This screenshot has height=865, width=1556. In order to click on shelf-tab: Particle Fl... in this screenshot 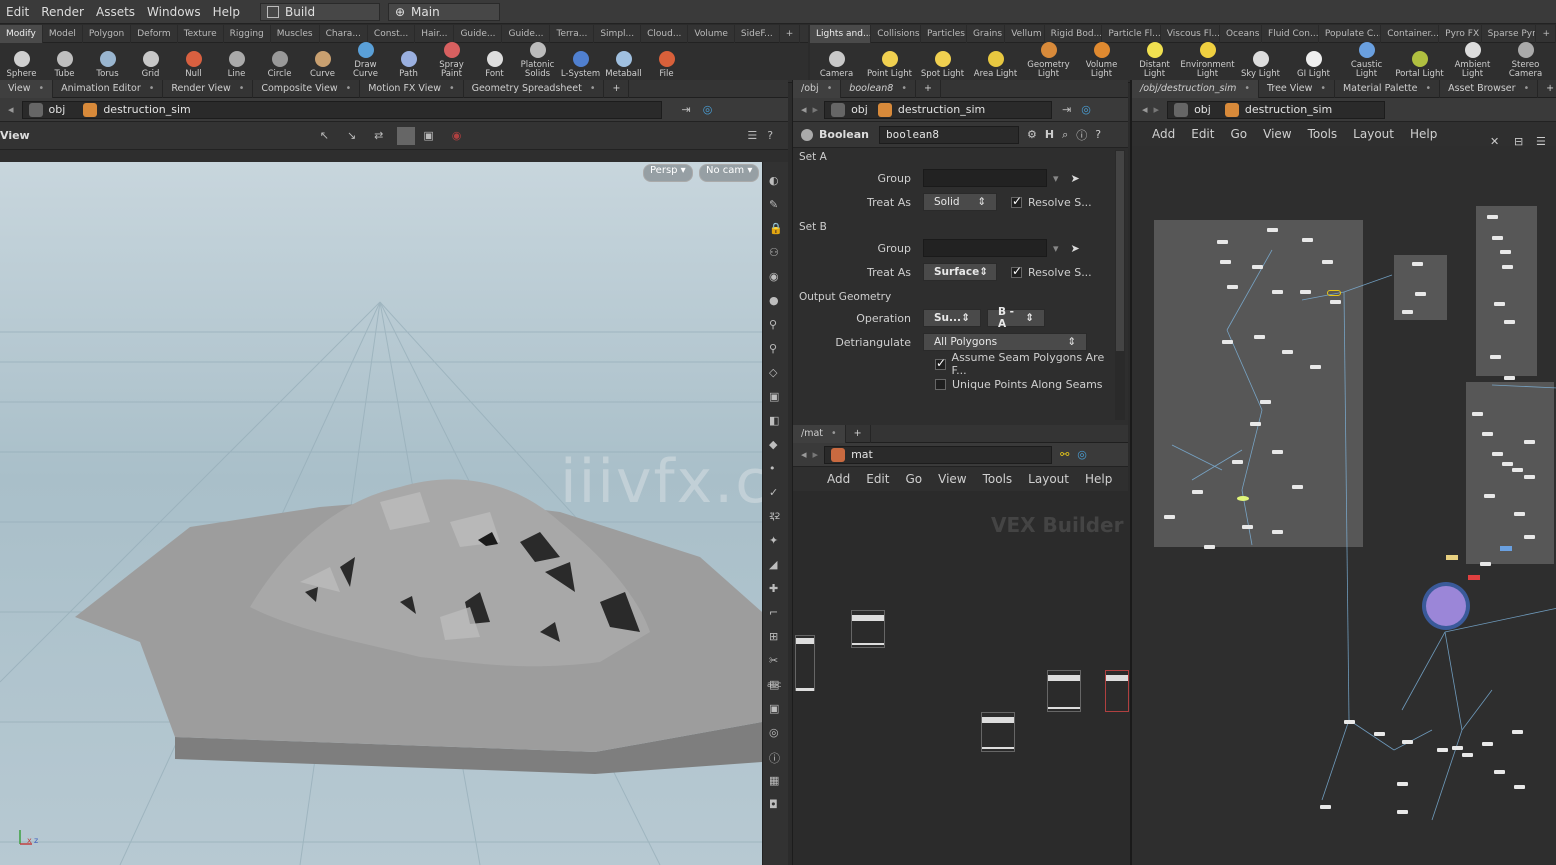, I will do `click(1131, 33)`.